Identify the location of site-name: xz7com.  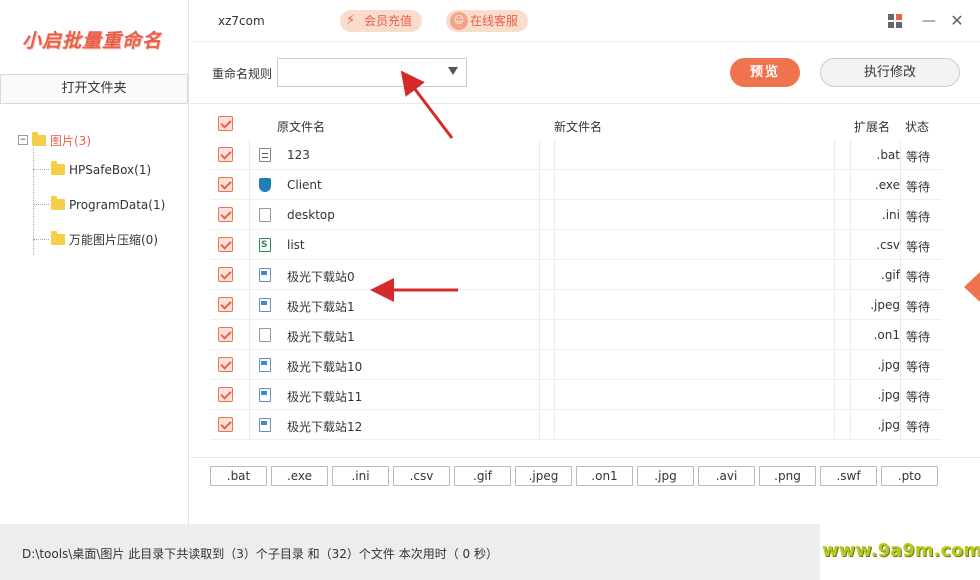
(241, 21).